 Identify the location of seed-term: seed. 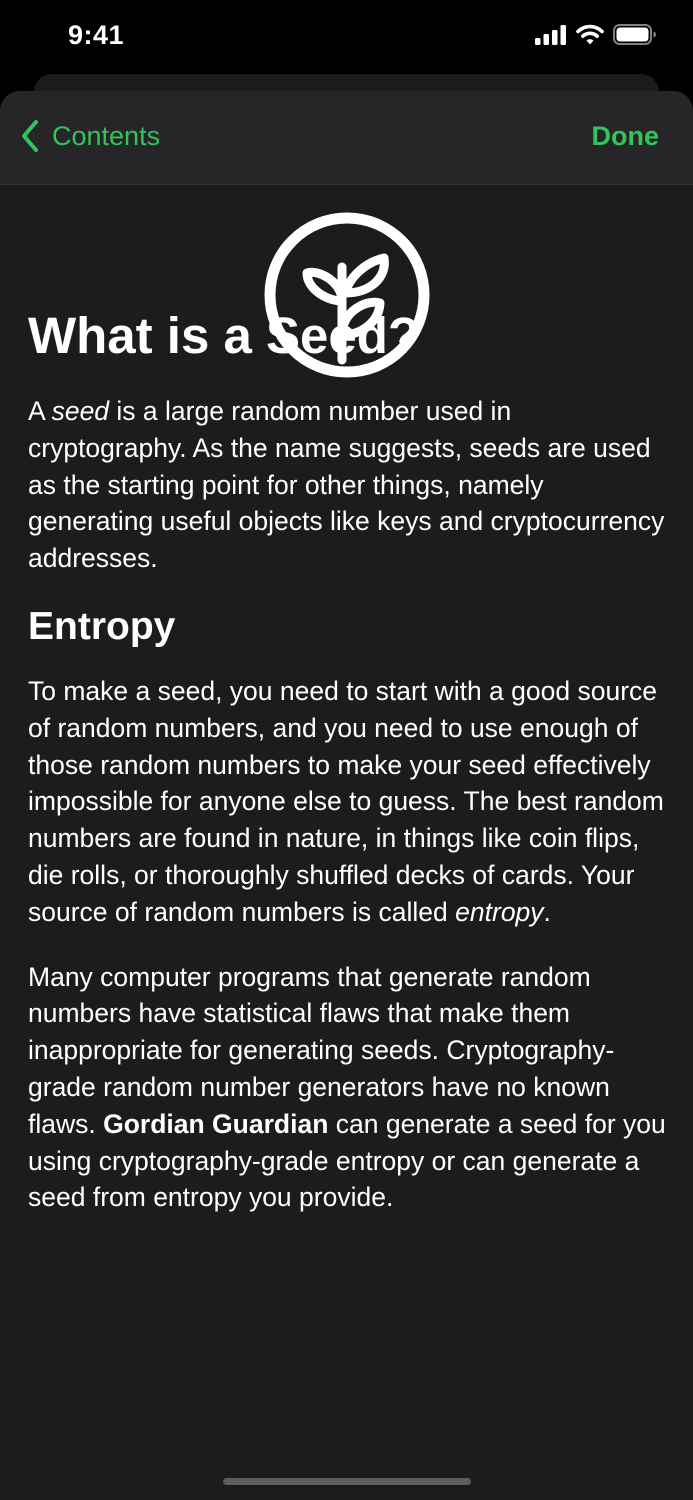
(80, 411).